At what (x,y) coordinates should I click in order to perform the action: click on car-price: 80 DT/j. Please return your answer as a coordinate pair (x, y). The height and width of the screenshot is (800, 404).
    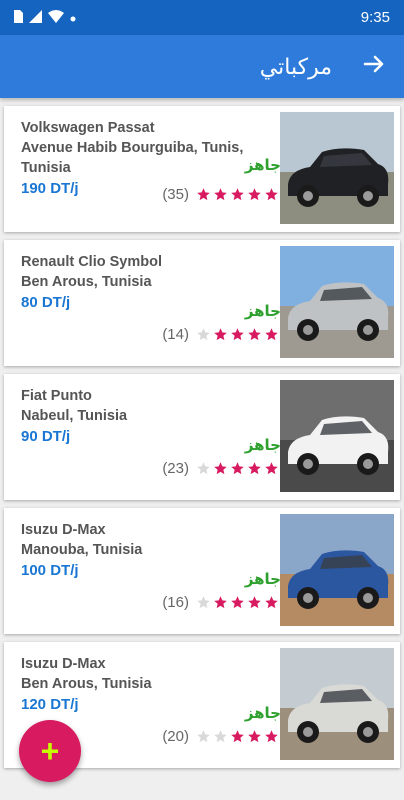
    Looking at the image, I should click on (46, 302).